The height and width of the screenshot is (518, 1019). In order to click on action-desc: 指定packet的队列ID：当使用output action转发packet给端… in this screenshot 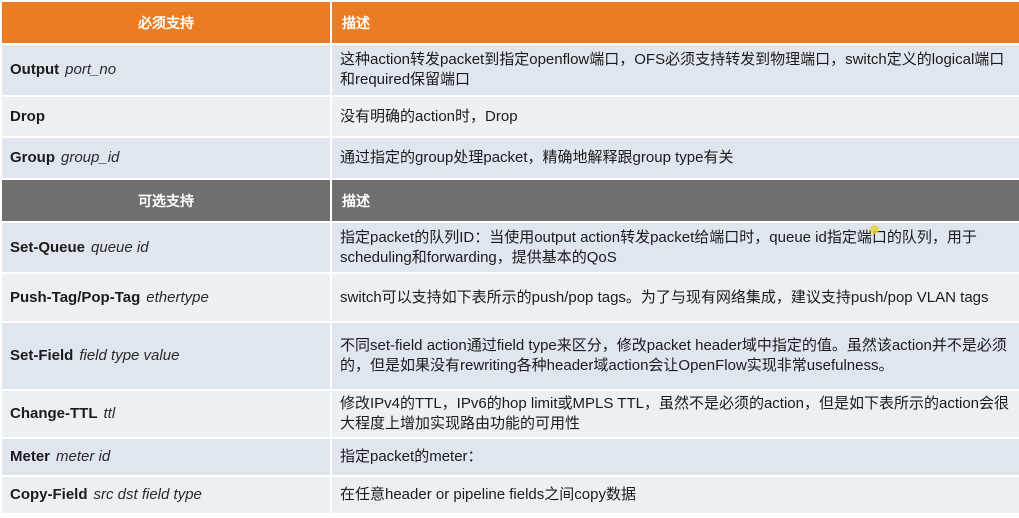, I will do `click(674, 247)`.